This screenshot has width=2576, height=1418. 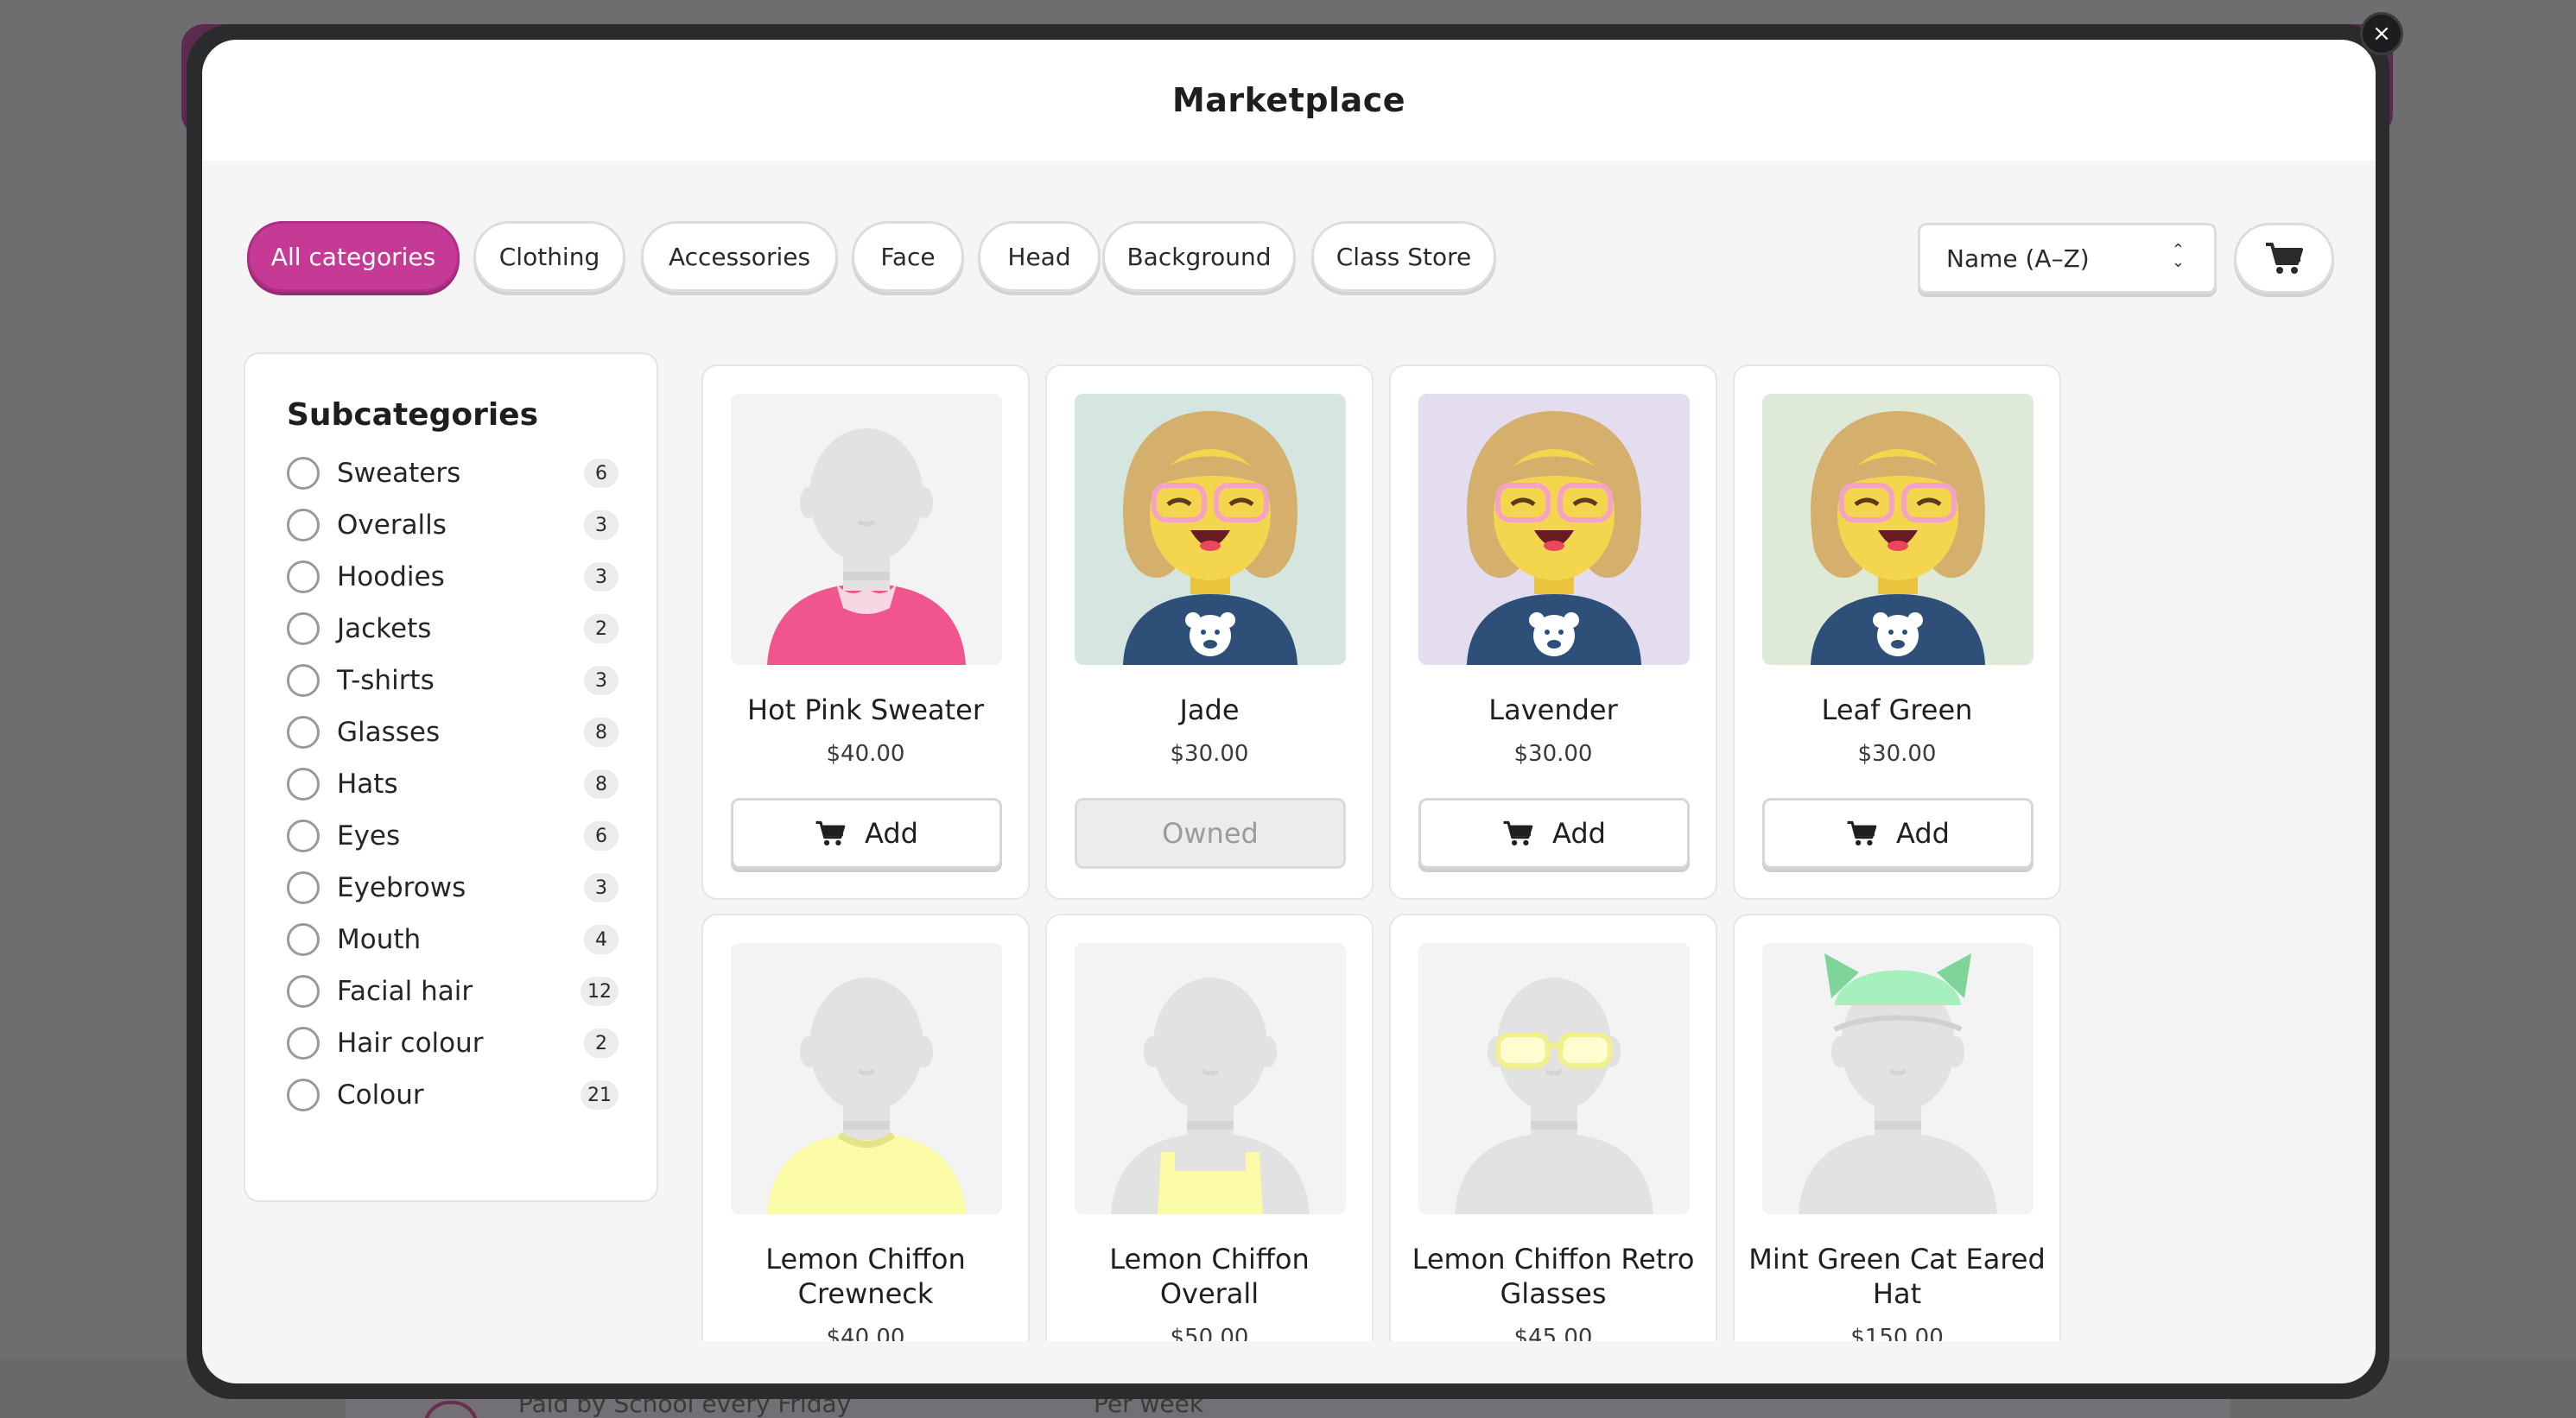 What do you see at coordinates (2178, 256) in the screenshot?
I see `sort-arrows-icon: ⌃ ⌄` at bounding box center [2178, 256].